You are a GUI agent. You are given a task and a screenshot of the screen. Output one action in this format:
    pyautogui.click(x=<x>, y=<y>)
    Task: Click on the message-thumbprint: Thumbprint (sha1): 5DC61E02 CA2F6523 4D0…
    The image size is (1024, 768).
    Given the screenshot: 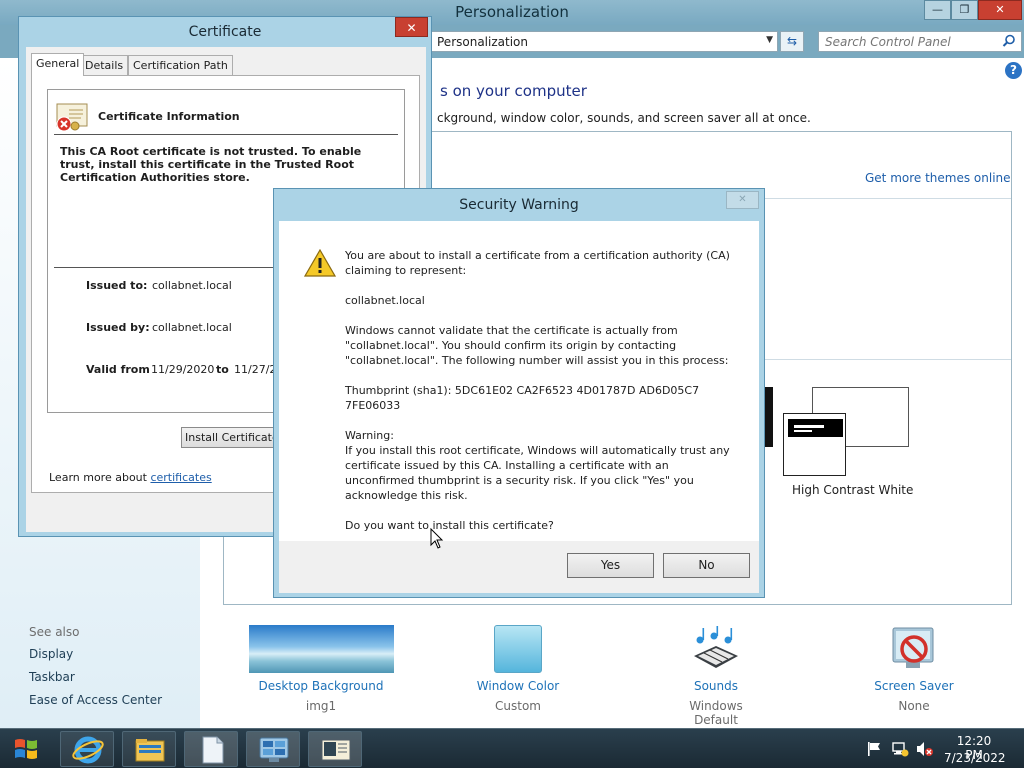 What is the action you would take?
    pyautogui.click(x=522, y=398)
    